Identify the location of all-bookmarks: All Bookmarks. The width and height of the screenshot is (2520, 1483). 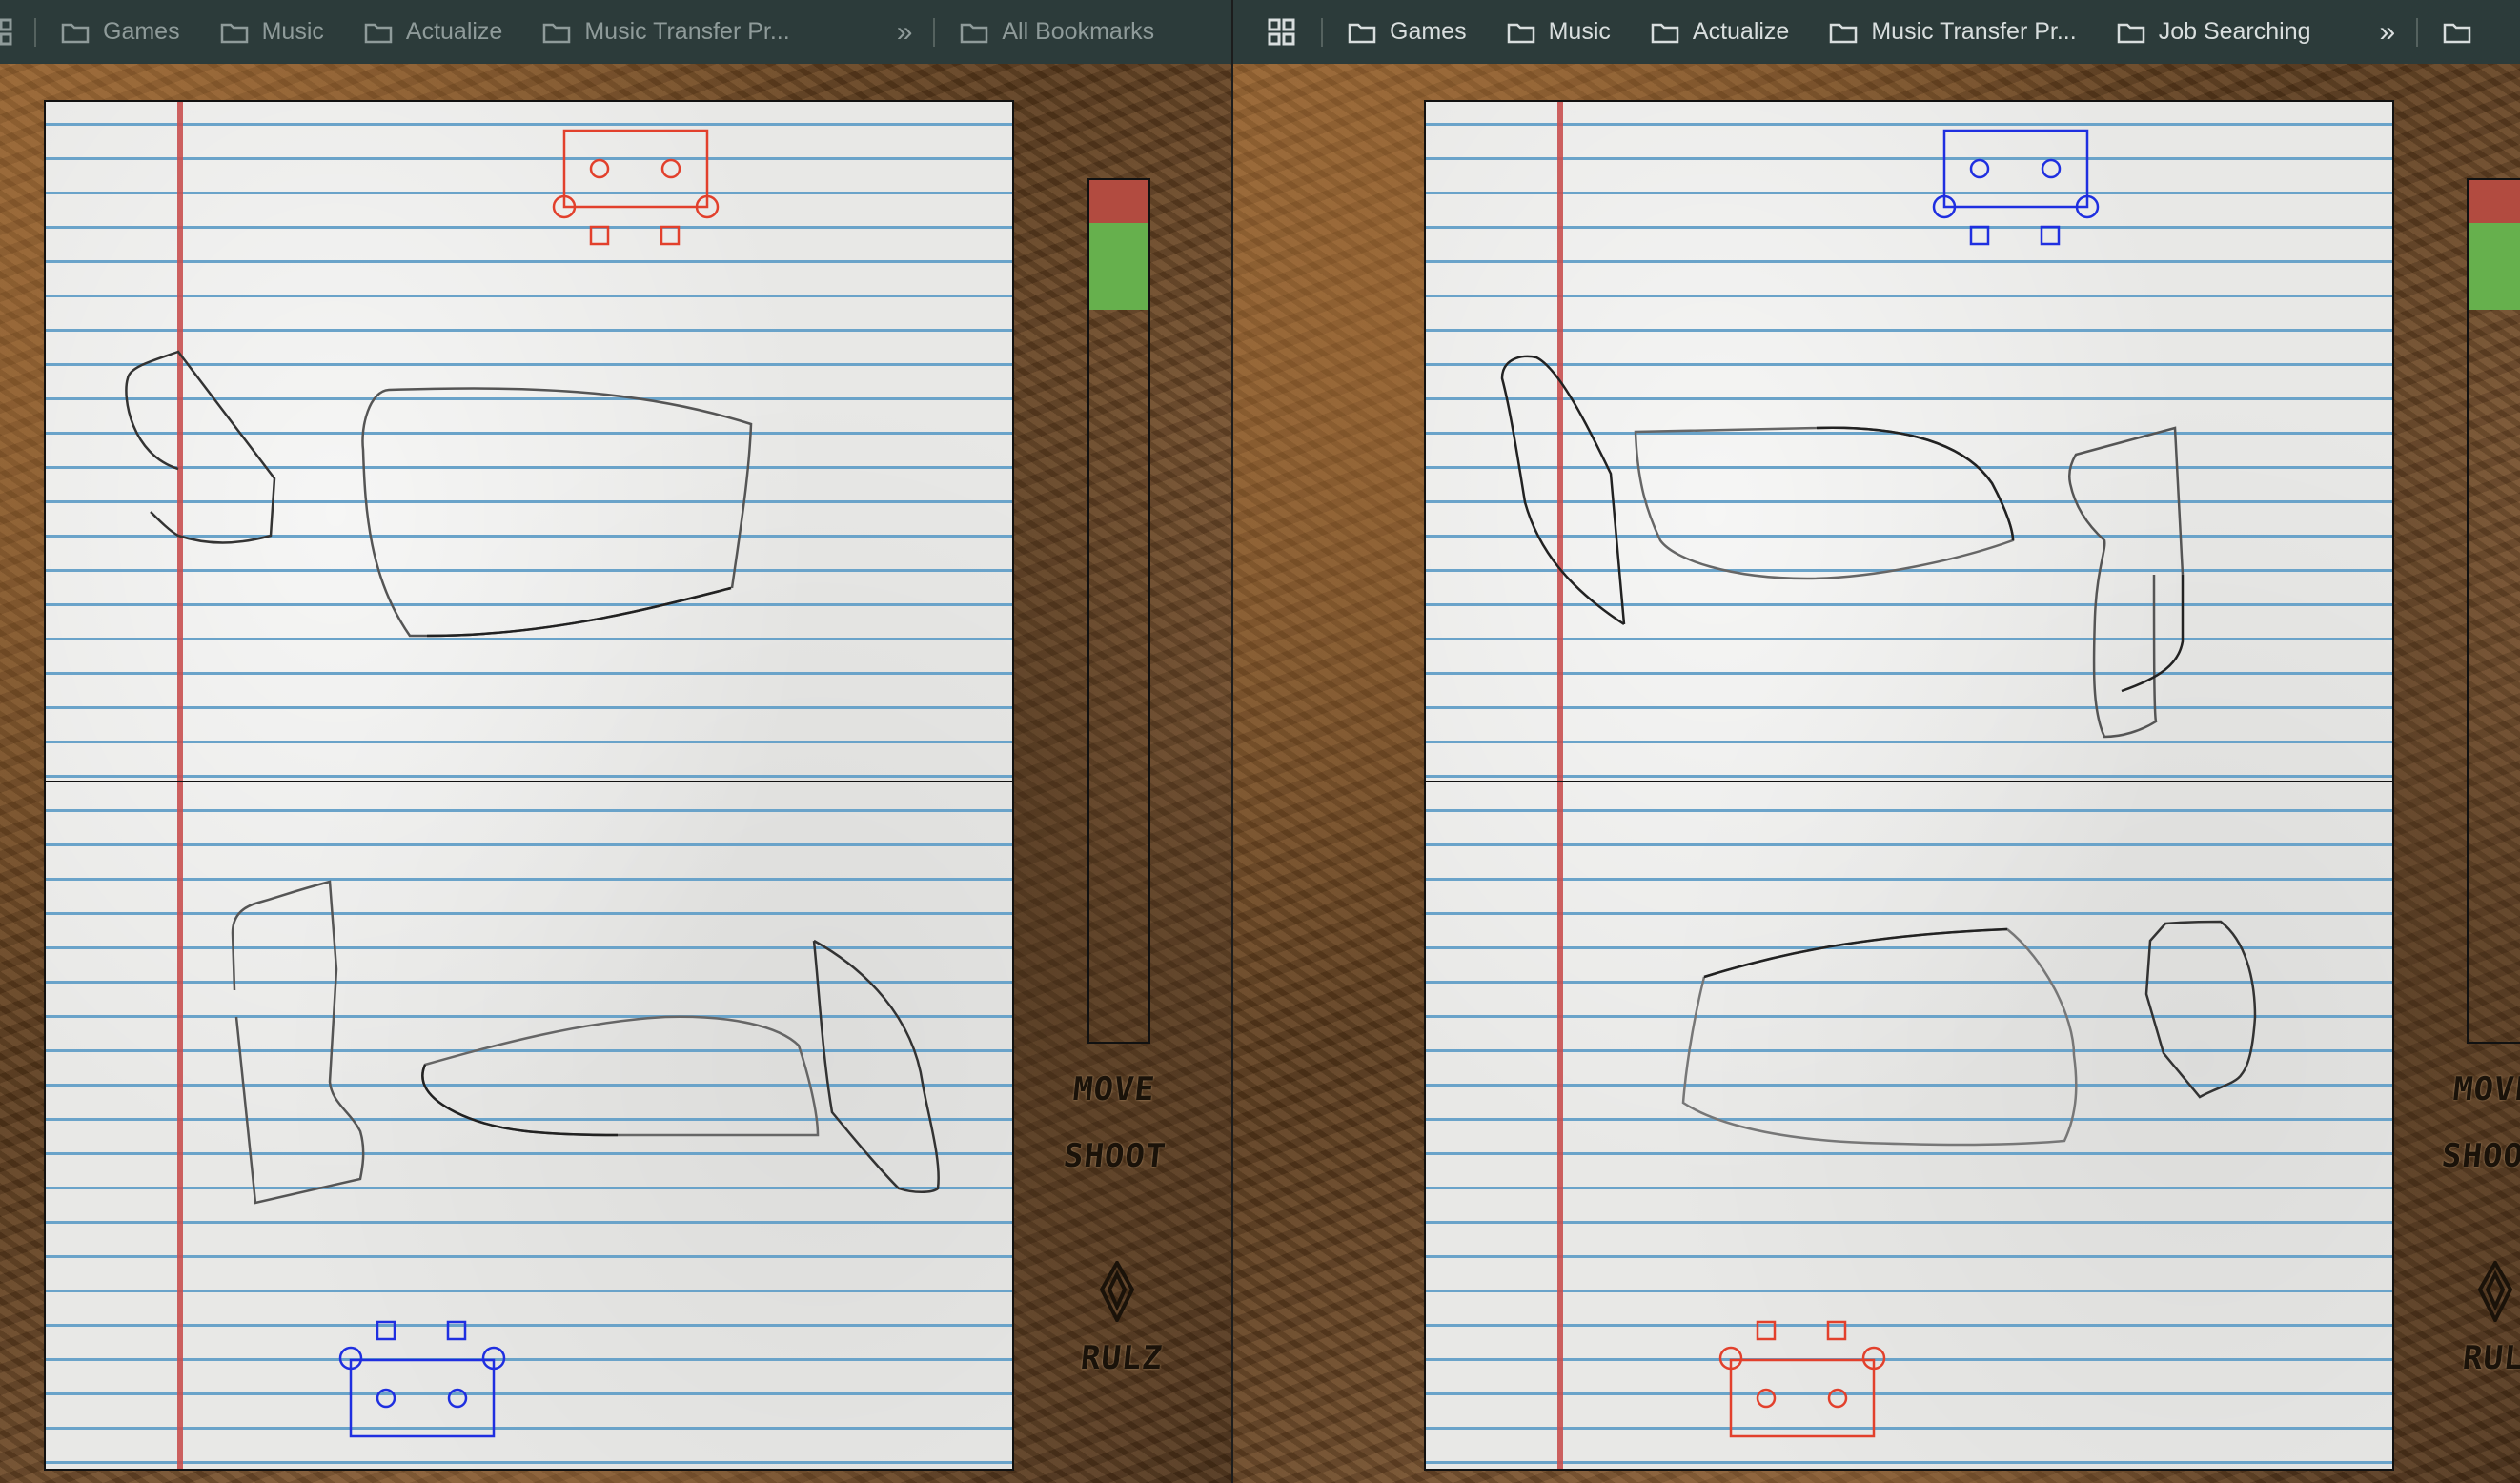
(1057, 32).